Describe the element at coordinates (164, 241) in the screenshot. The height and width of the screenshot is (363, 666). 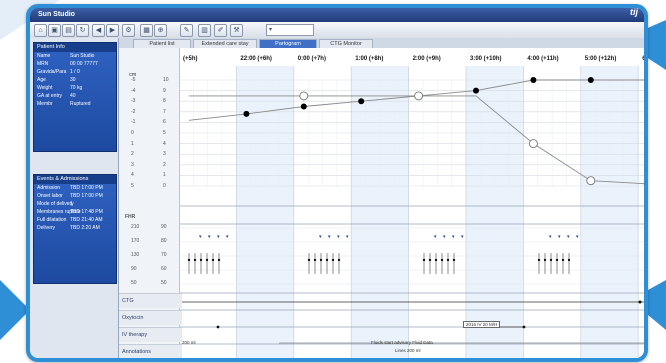
I see `bp-tick: 80` at that location.